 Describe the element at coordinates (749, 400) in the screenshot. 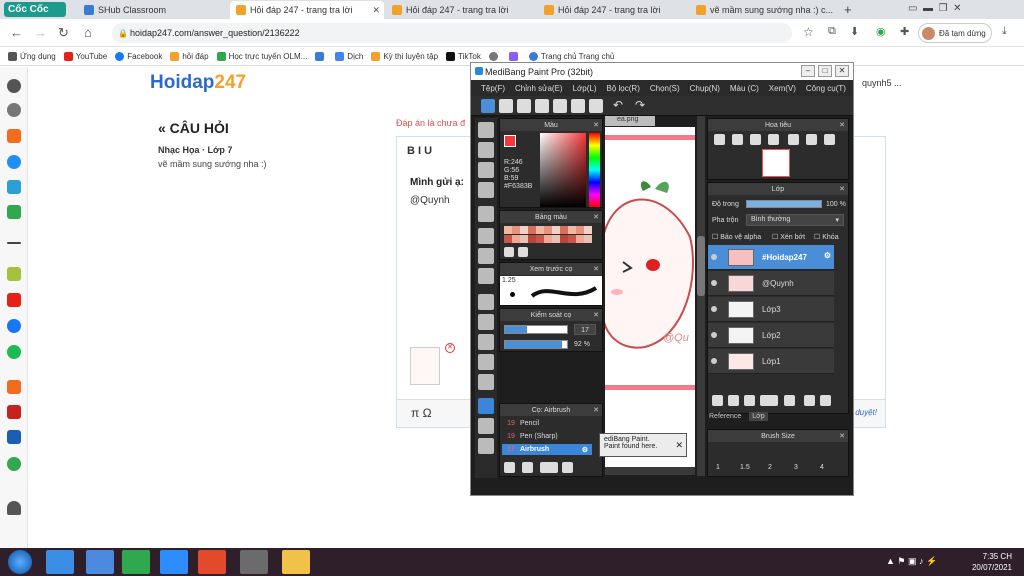

I see `halftone-layer-icon` at that location.